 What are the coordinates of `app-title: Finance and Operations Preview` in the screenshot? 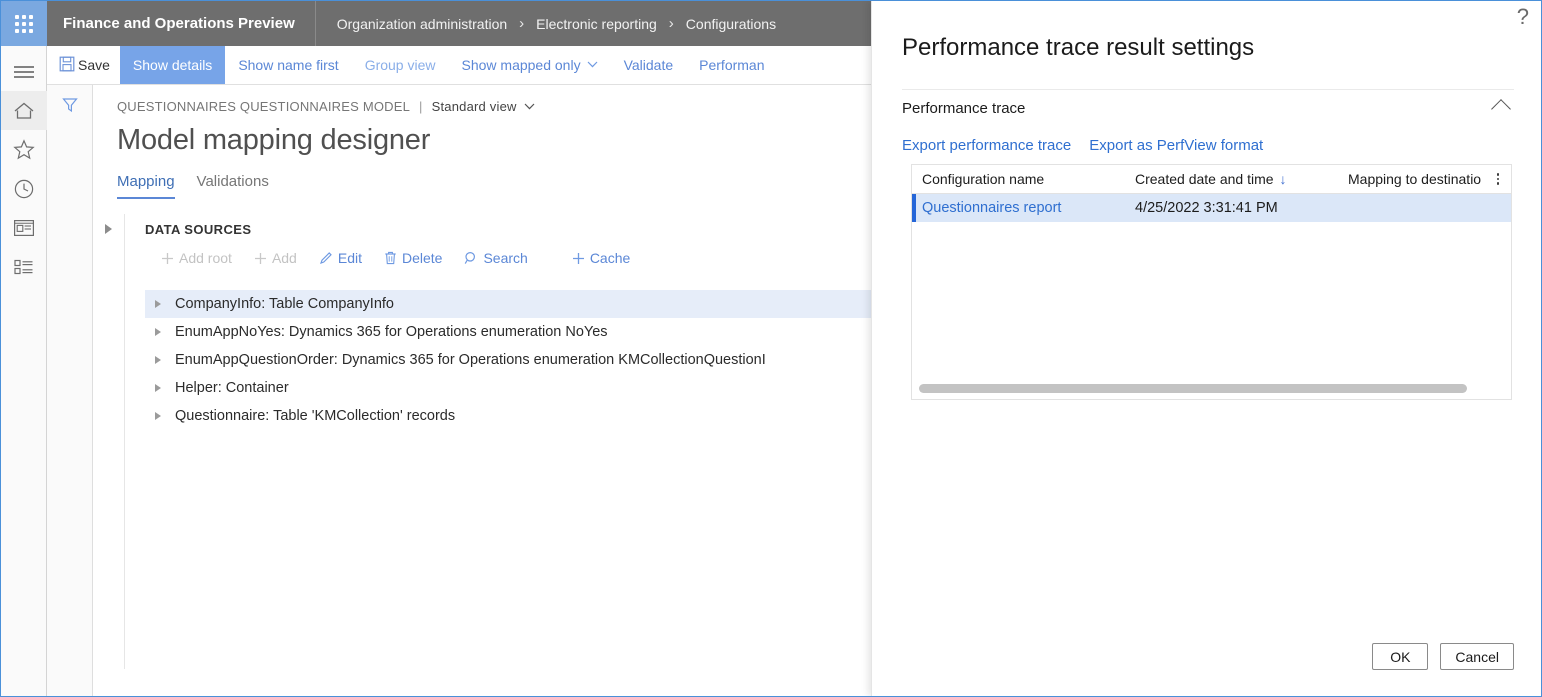 It's located at (181, 23).